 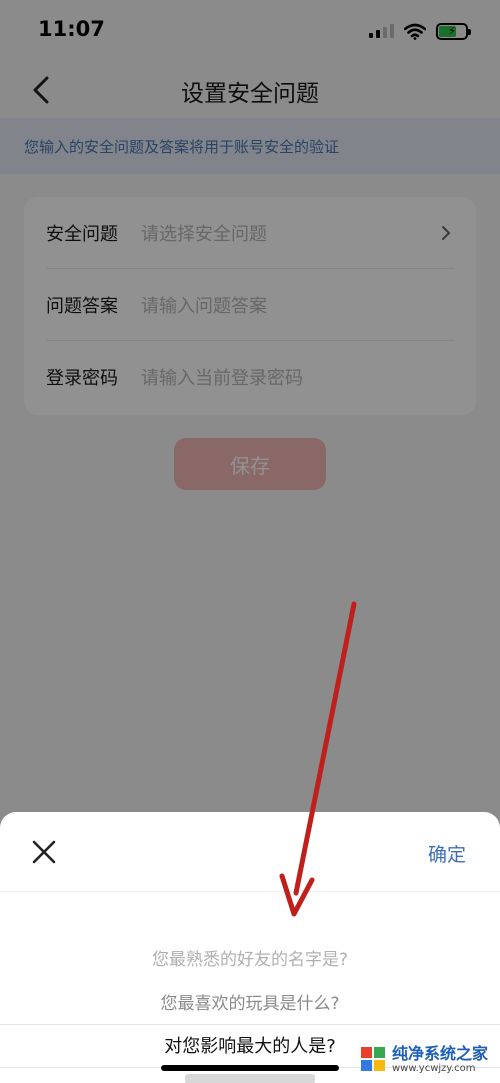 What do you see at coordinates (434, 1068) in the screenshot?
I see `watermark-url: www.ycwjzy.com` at bounding box center [434, 1068].